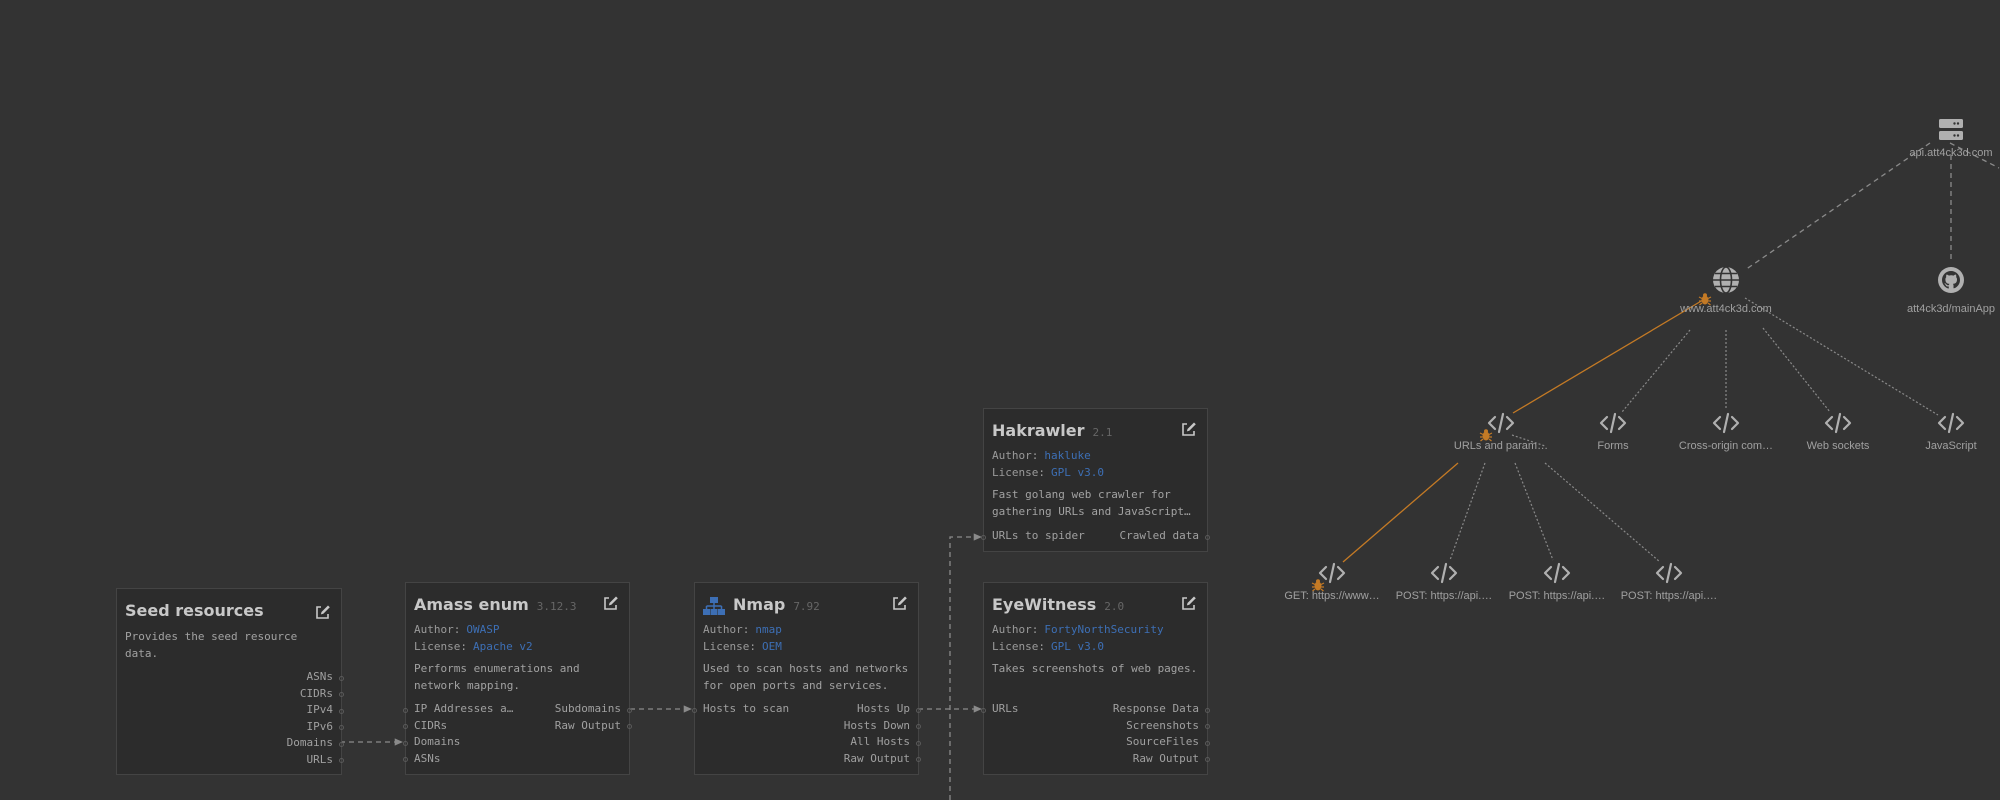 This screenshot has width=2000, height=800. What do you see at coordinates (880, 742) in the screenshot?
I see `output-port-all-hosts: All Hosts` at bounding box center [880, 742].